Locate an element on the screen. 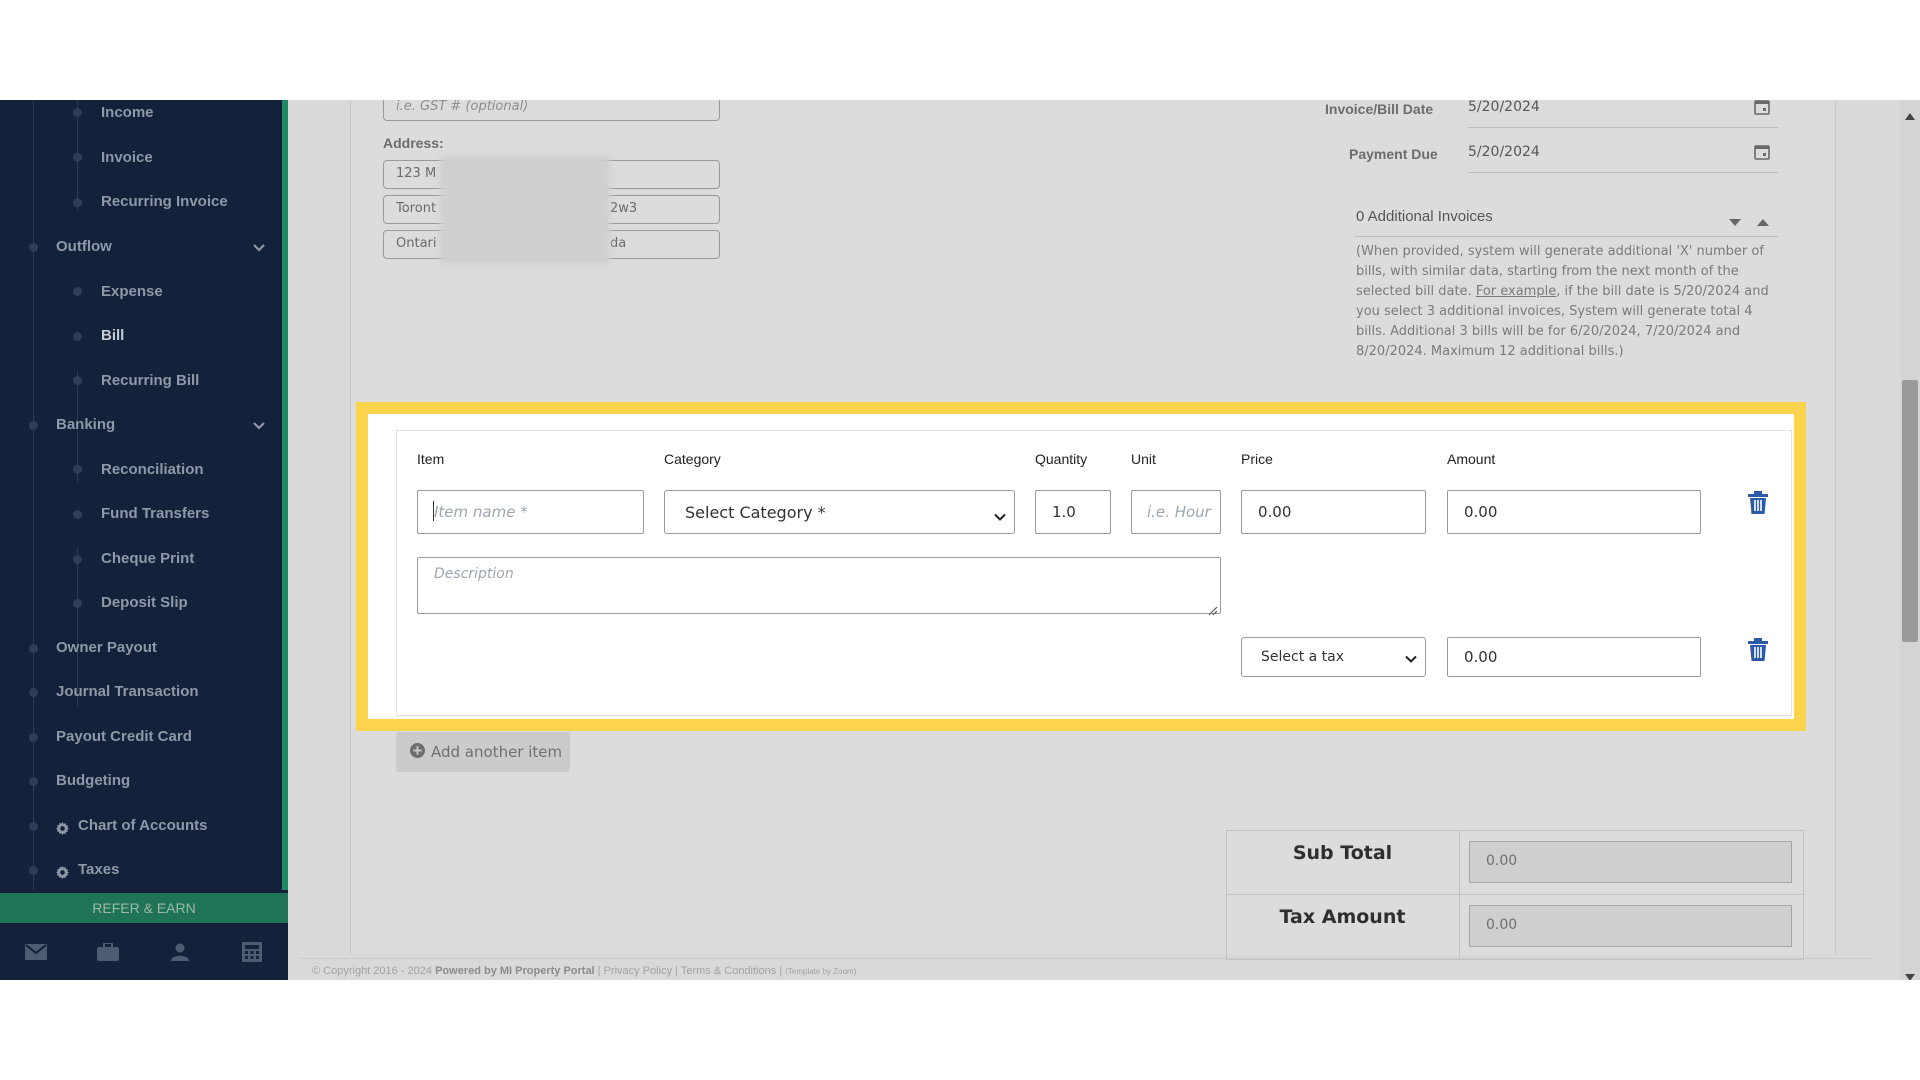  caret-down-icon is located at coordinates (1735, 221).